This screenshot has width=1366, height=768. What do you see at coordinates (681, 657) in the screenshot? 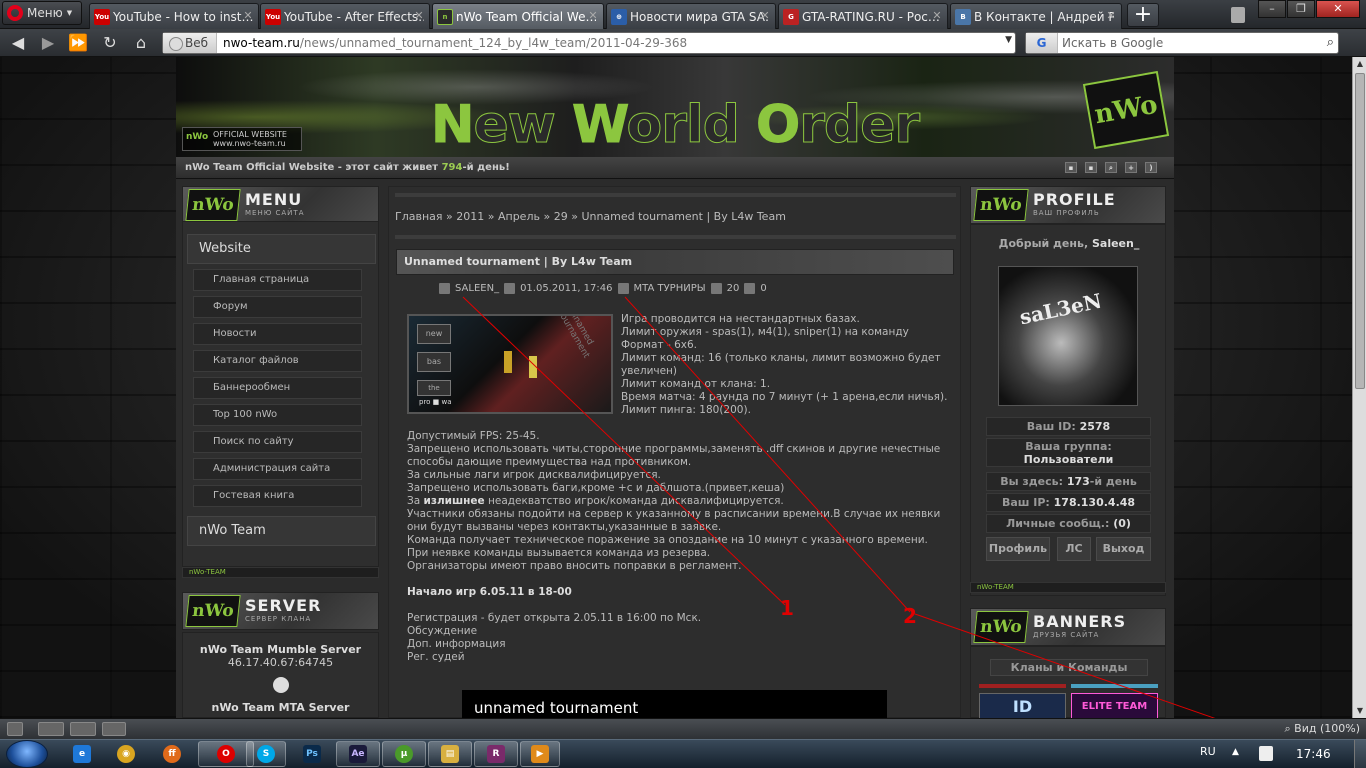
I see `judges-link: Рег. судей` at bounding box center [681, 657].